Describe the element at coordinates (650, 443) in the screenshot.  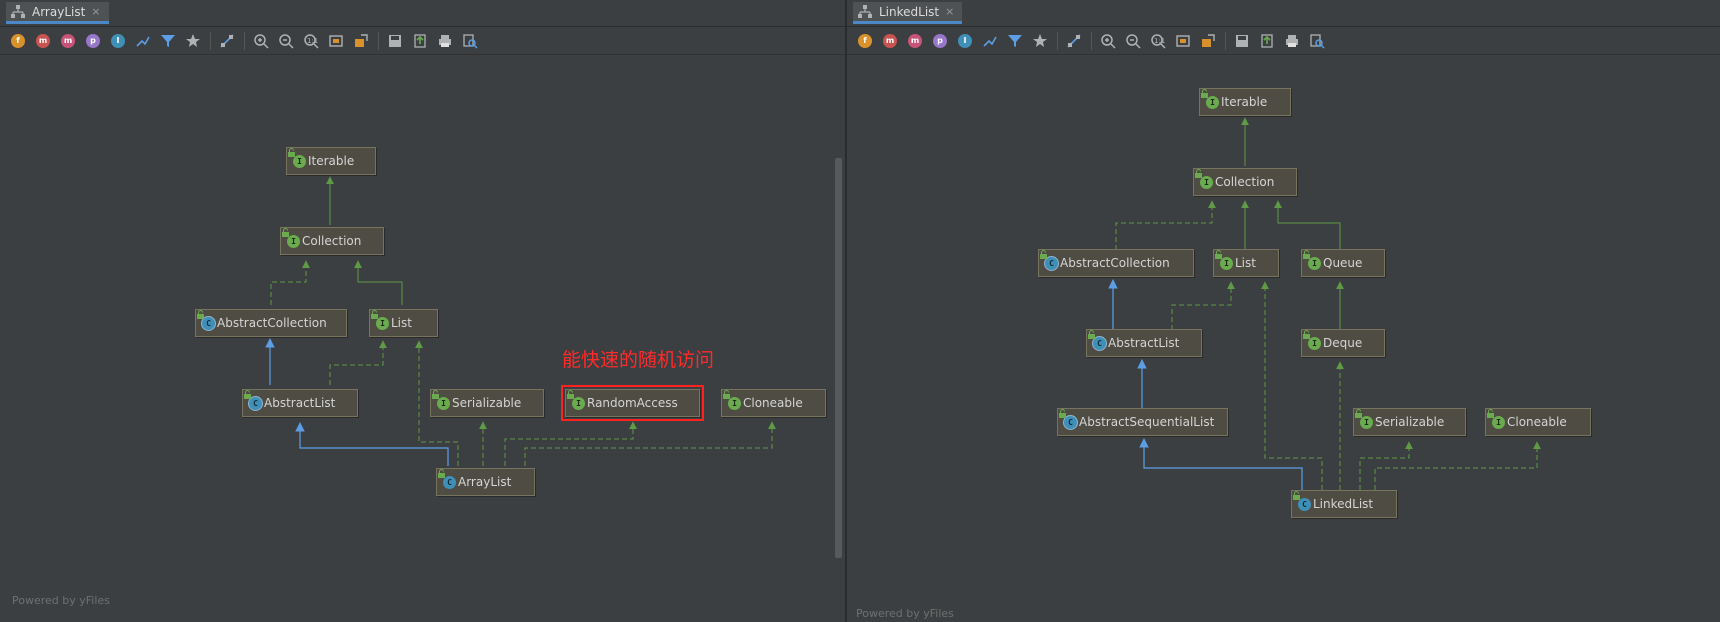
I see `edge-arraylist-cloneable` at that location.